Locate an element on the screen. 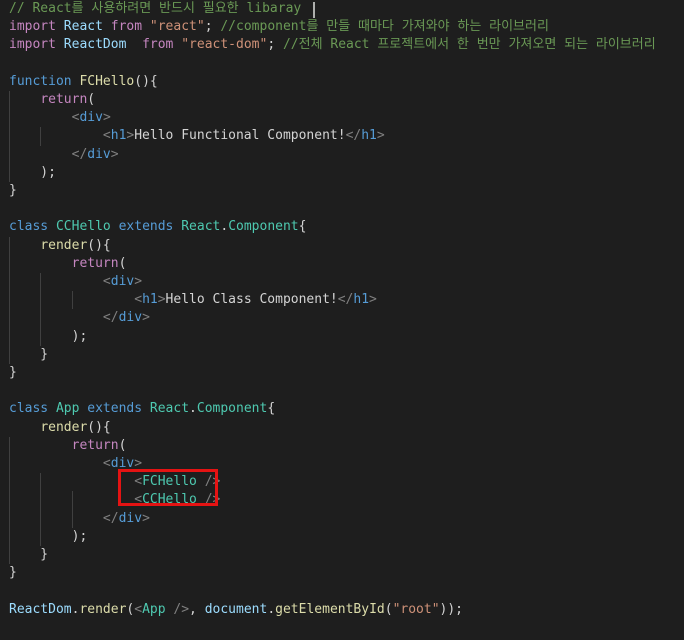  code-token: , is located at coordinates (197, 609).